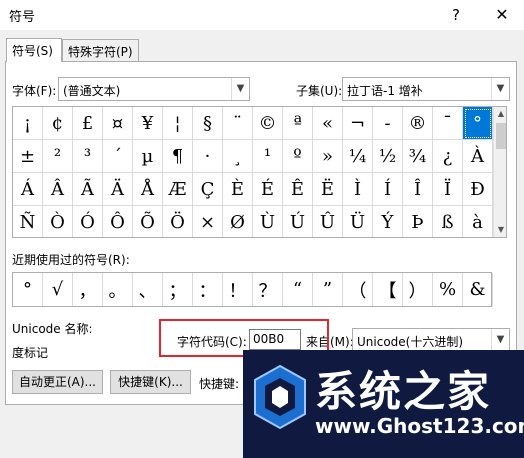  I want to click on symbol-cell: Ø, so click(238, 221).